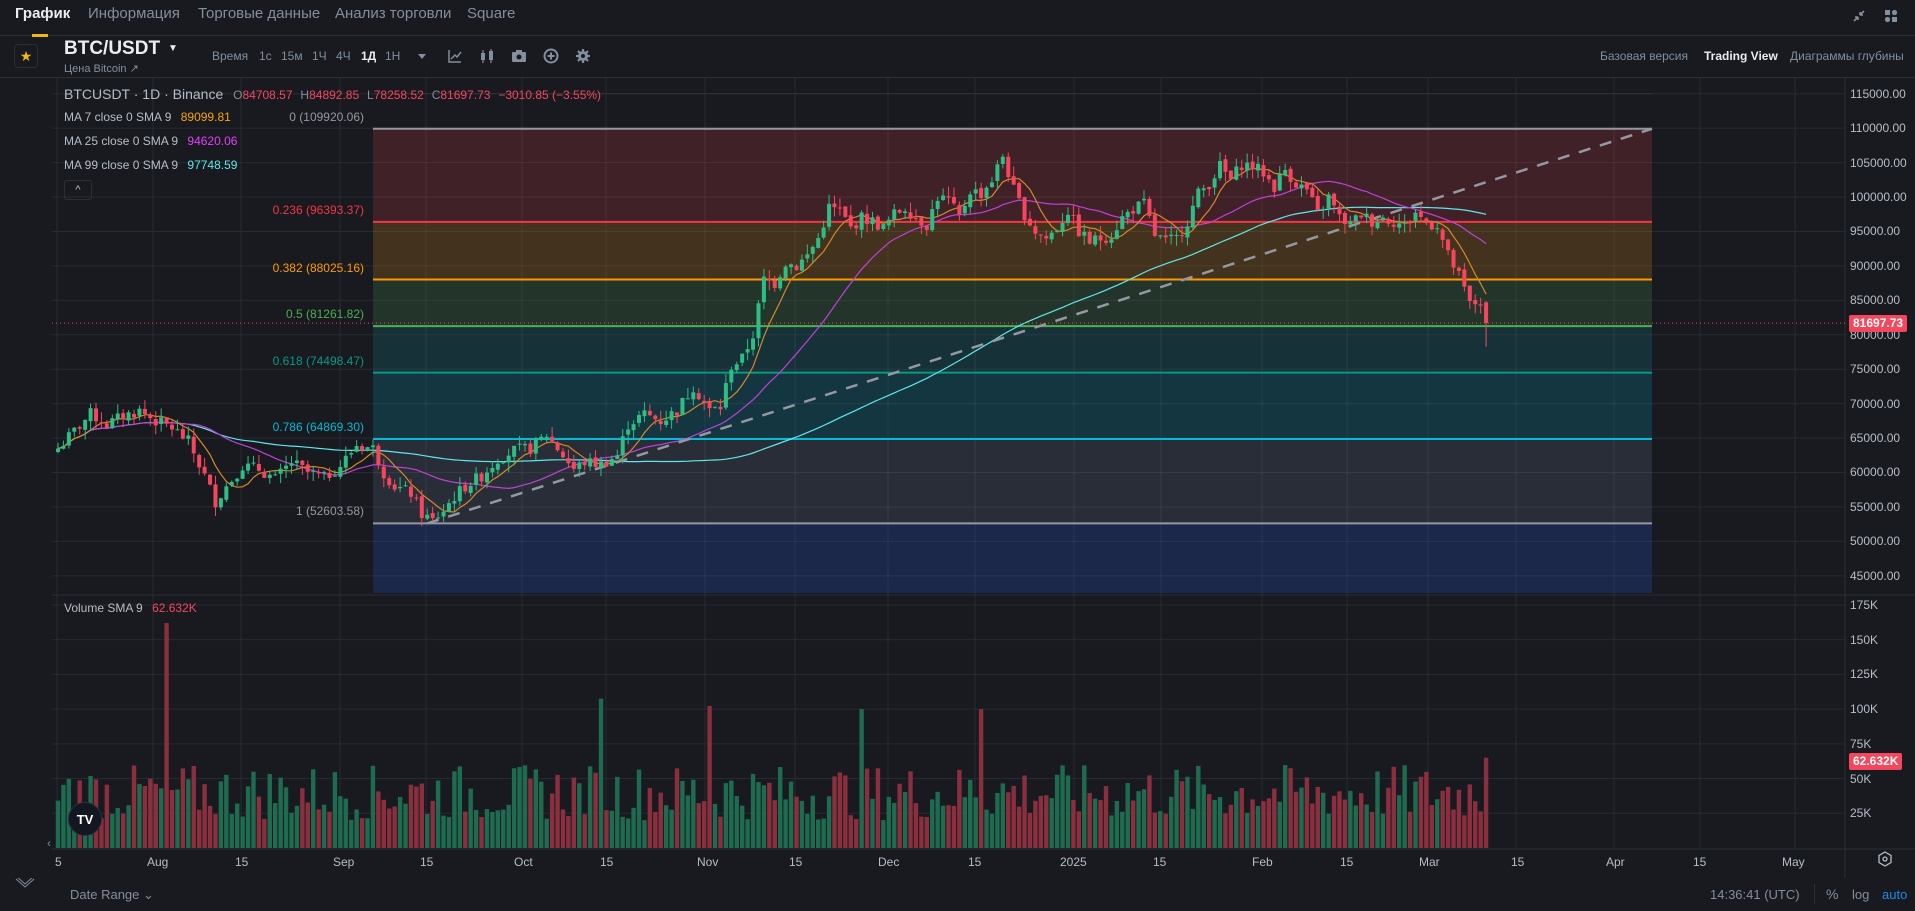 This screenshot has width=1915, height=911. What do you see at coordinates (491, 13) in the screenshot?
I see `tab-square: Square` at bounding box center [491, 13].